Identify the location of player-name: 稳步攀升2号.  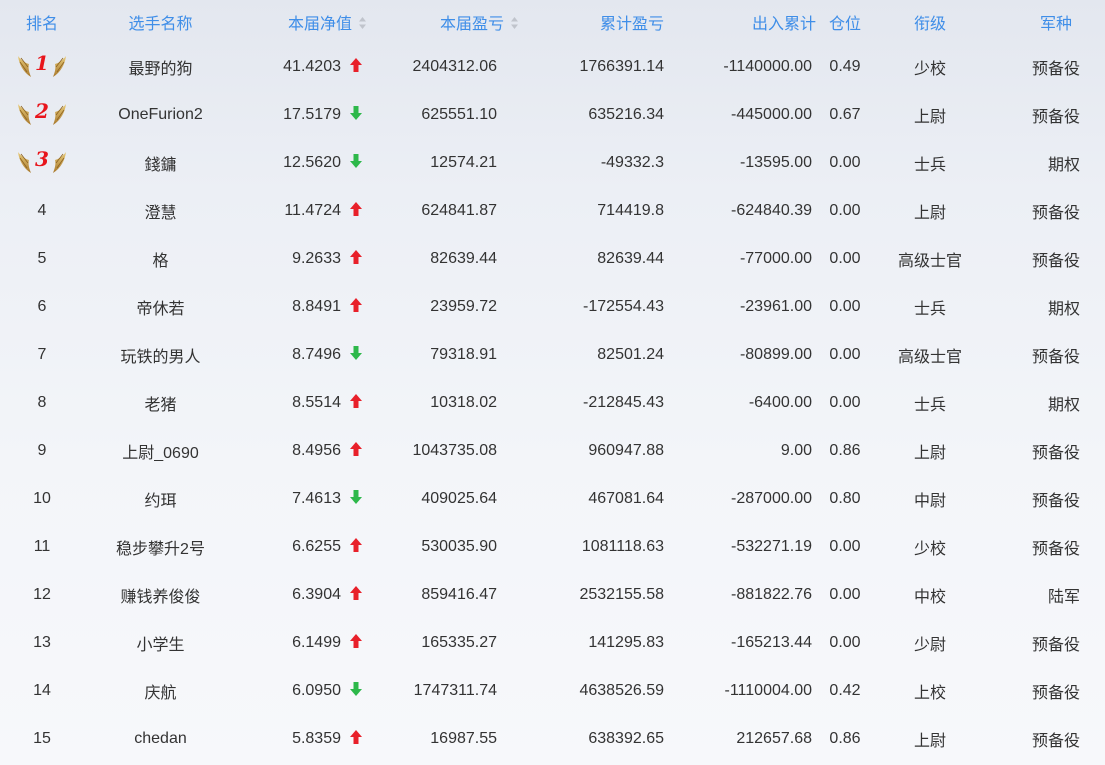
(160, 547).